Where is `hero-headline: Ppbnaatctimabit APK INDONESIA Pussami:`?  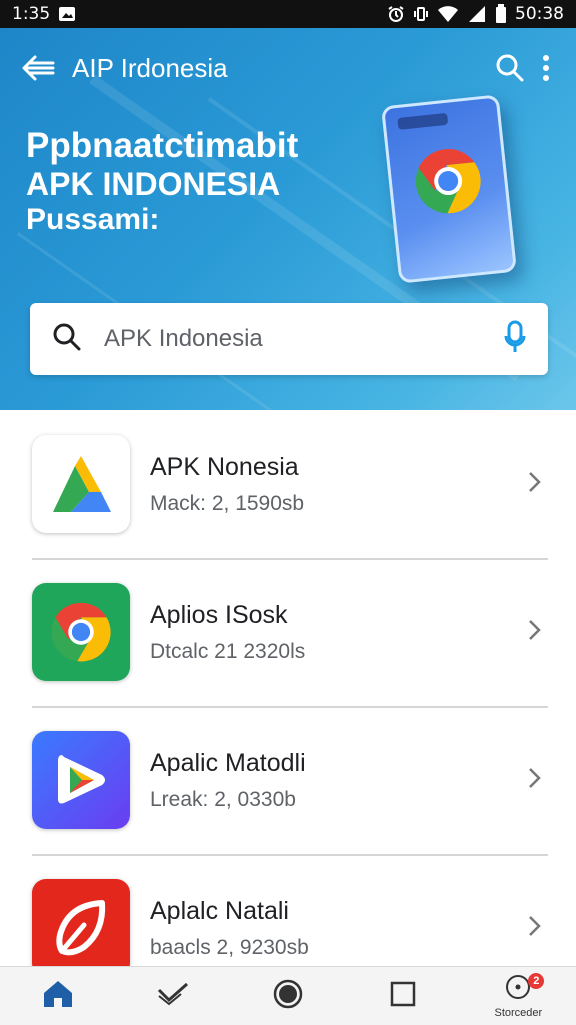 hero-headline: Ppbnaatctimabit APK INDONESIA Pussami: is located at coordinates (162, 182).